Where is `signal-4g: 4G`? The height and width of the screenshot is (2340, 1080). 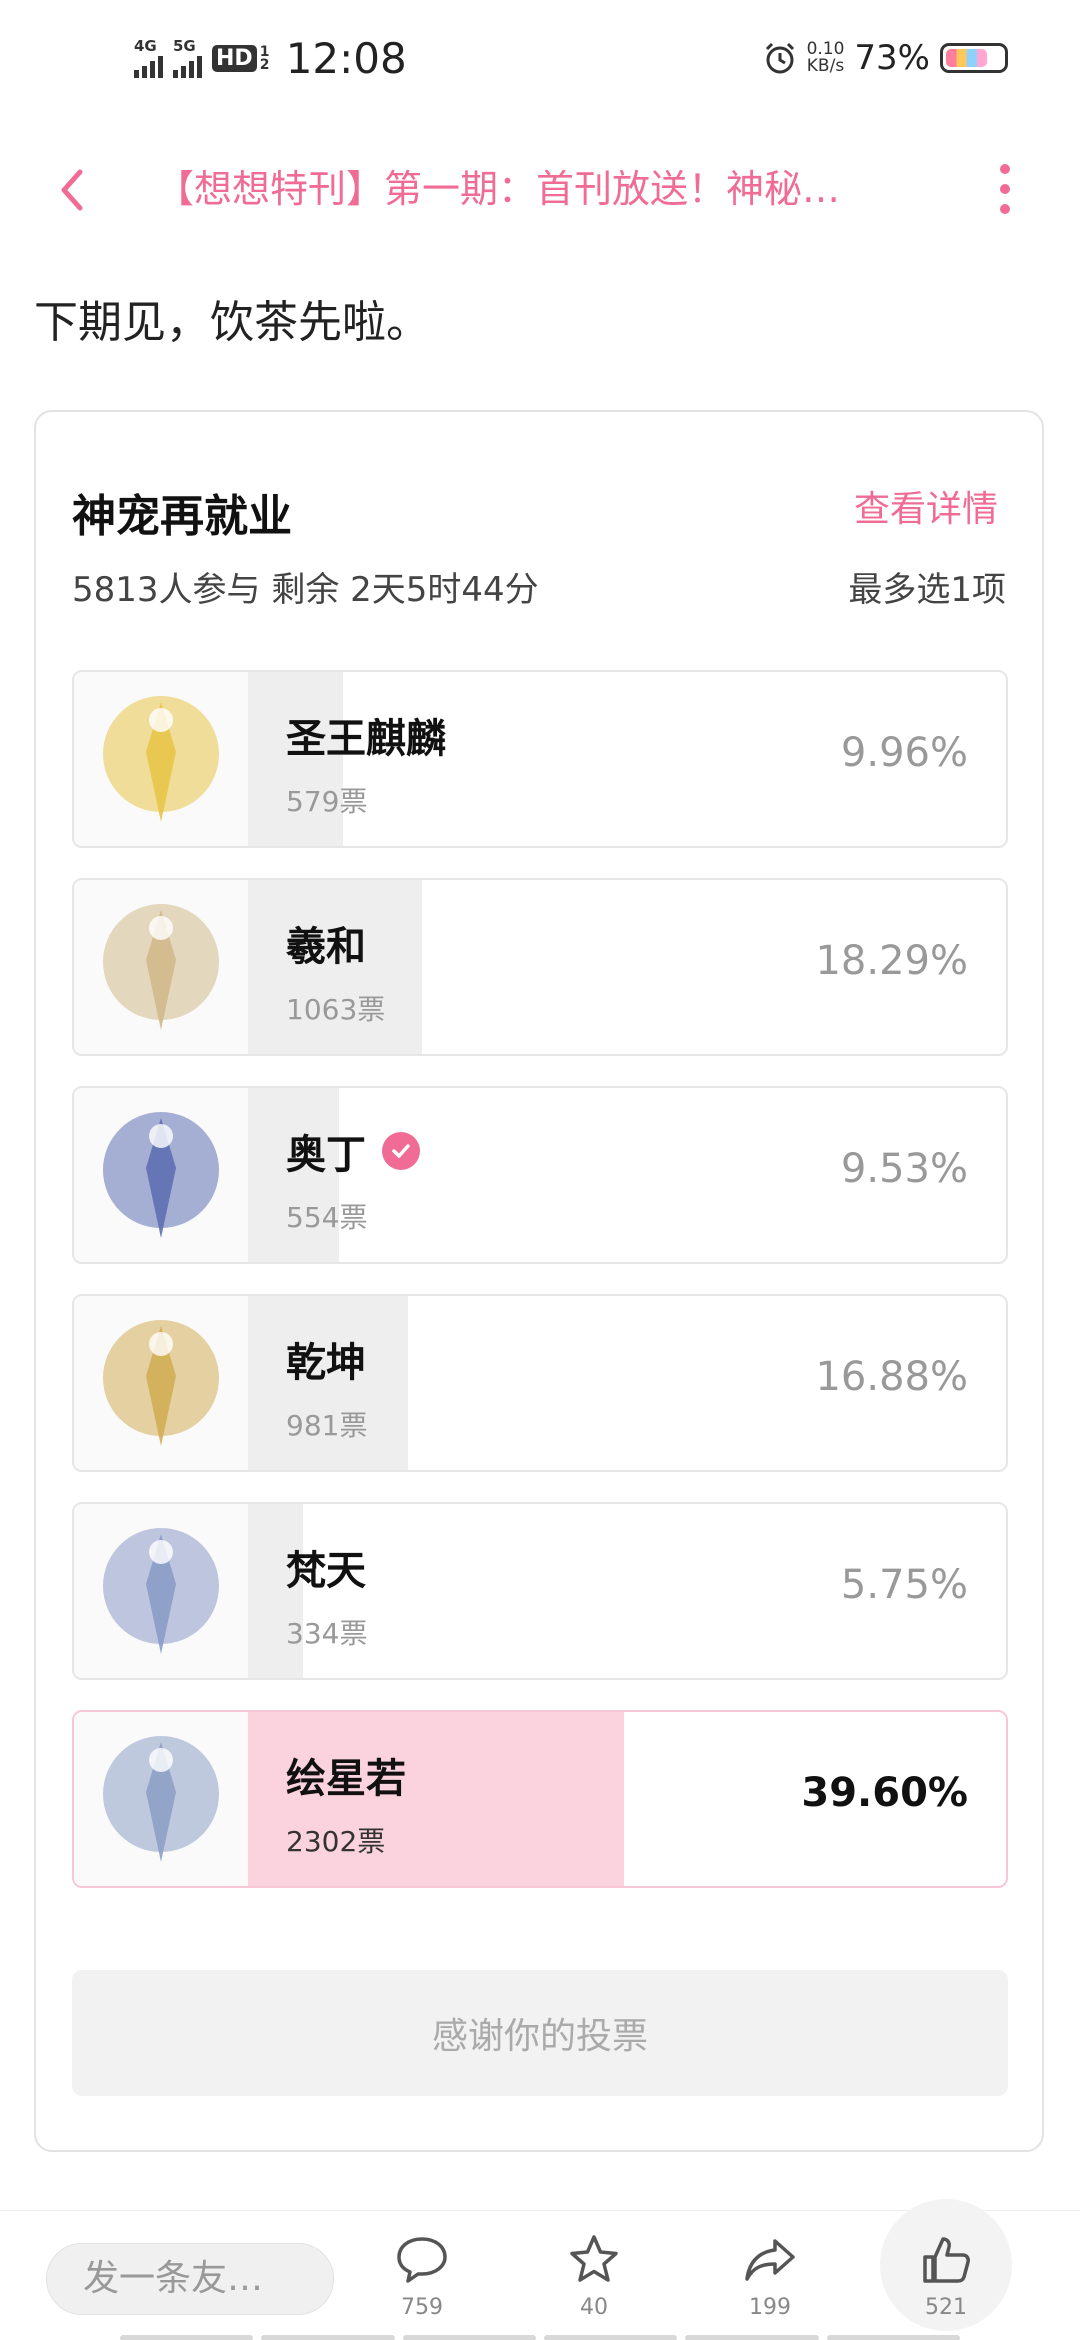 signal-4g: 4G is located at coordinates (148, 58).